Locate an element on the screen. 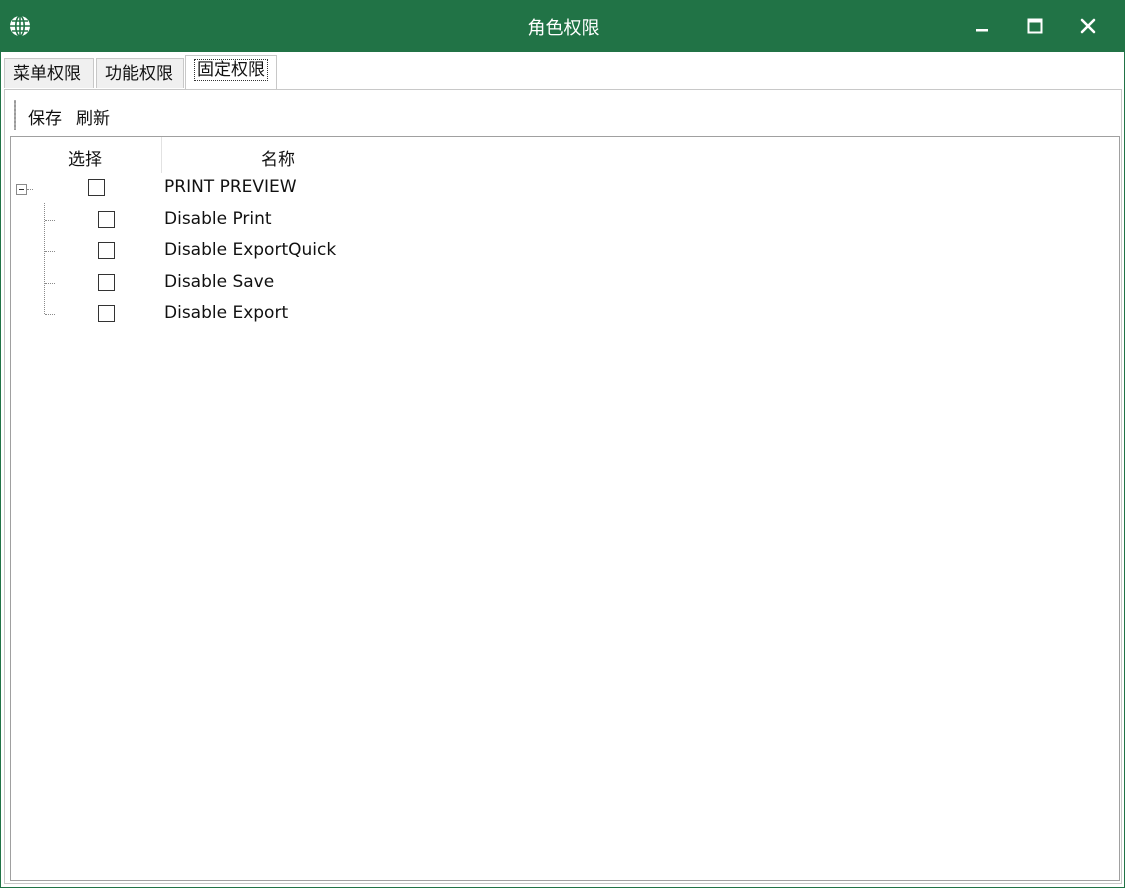  close-button is located at coordinates (1088, 26).